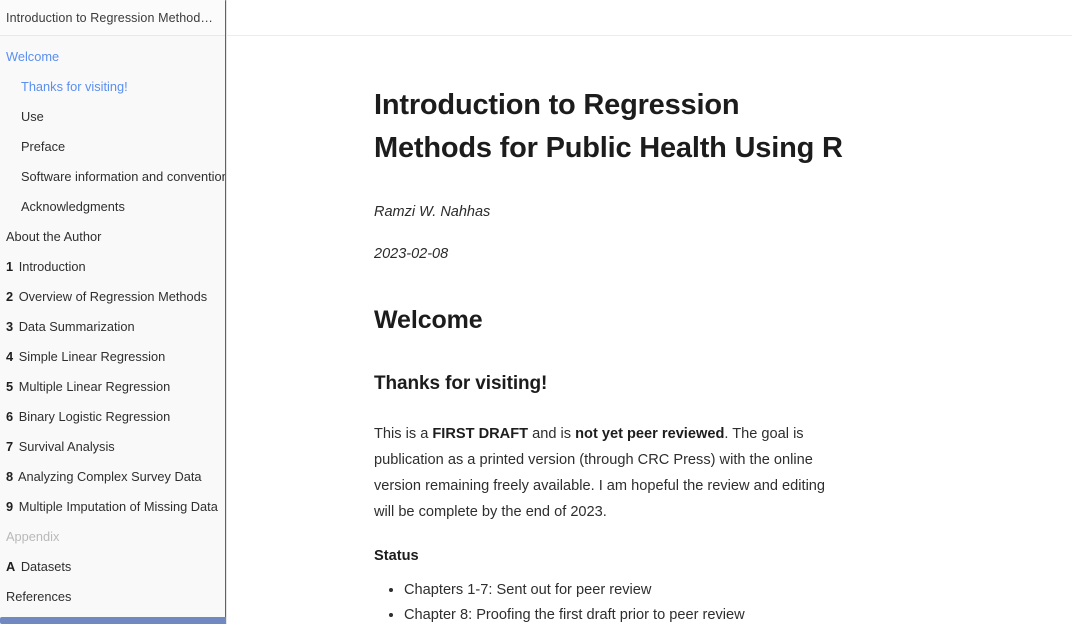 This screenshot has height=624, width=1080. Describe the element at coordinates (113, 537) in the screenshot. I see `sidebar-item-appendix: Appendix` at that location.